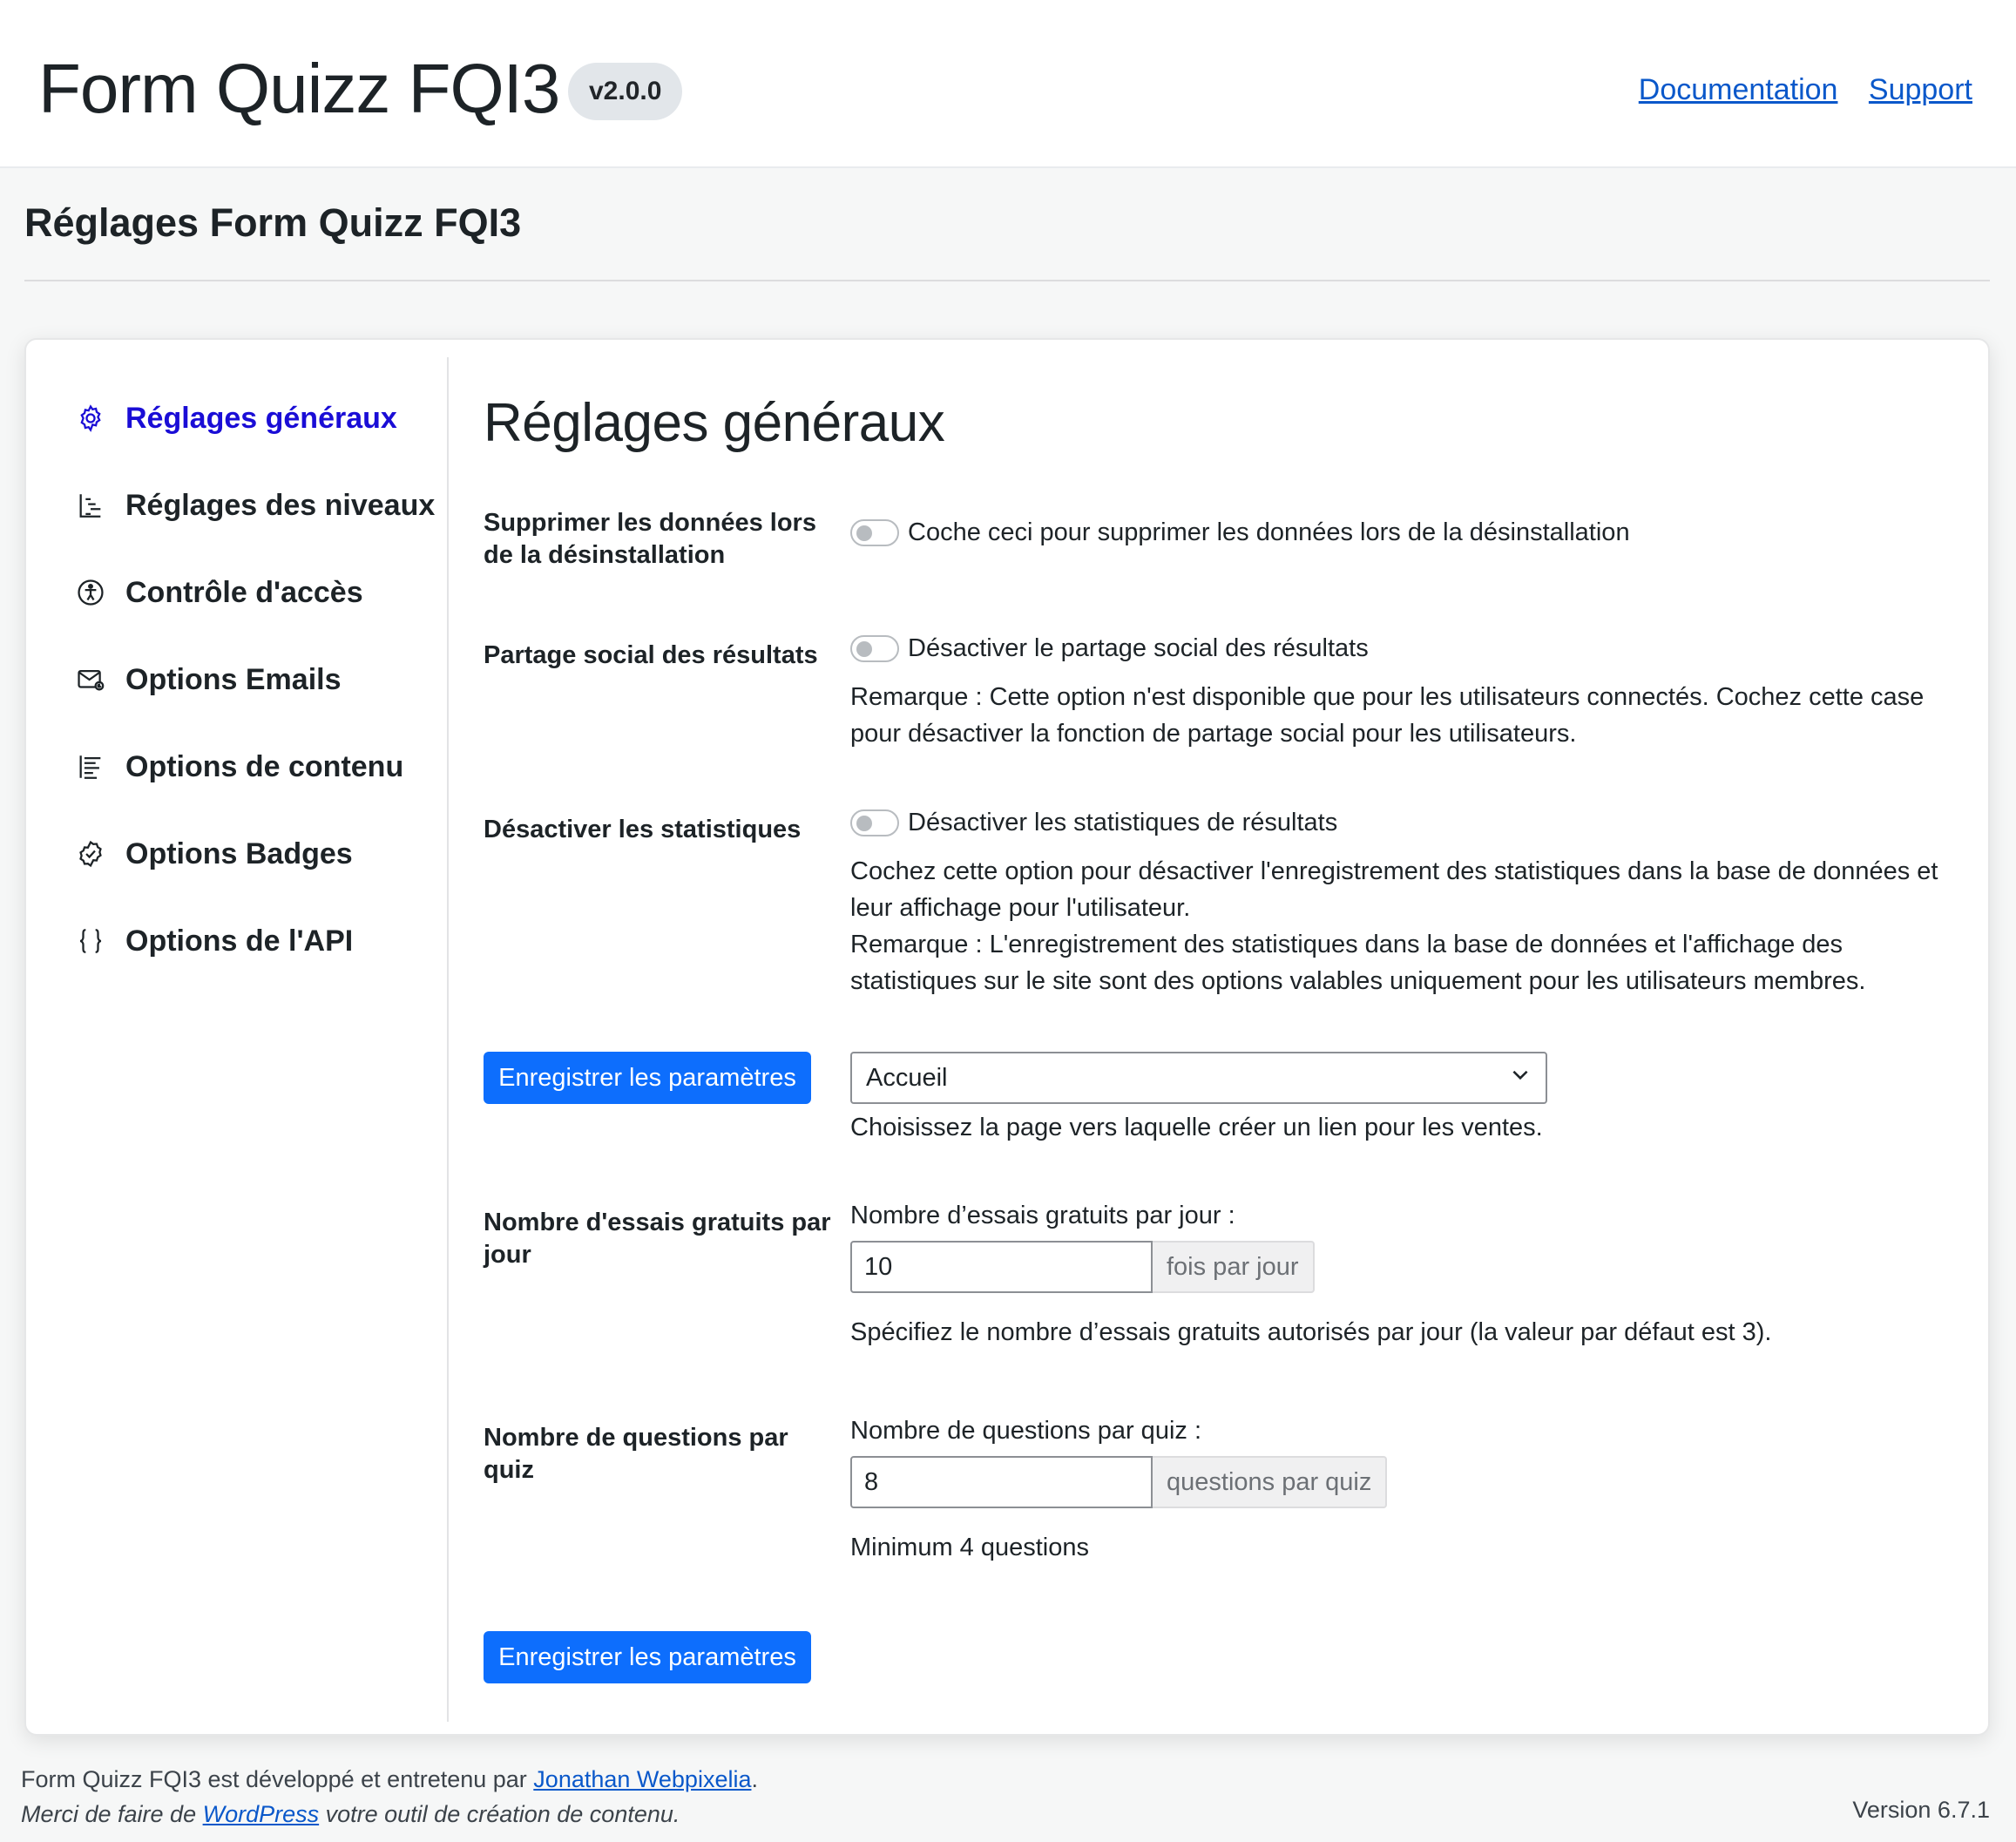  I want to click on social-share-label: Partage social des résultats, so click(651, 655).